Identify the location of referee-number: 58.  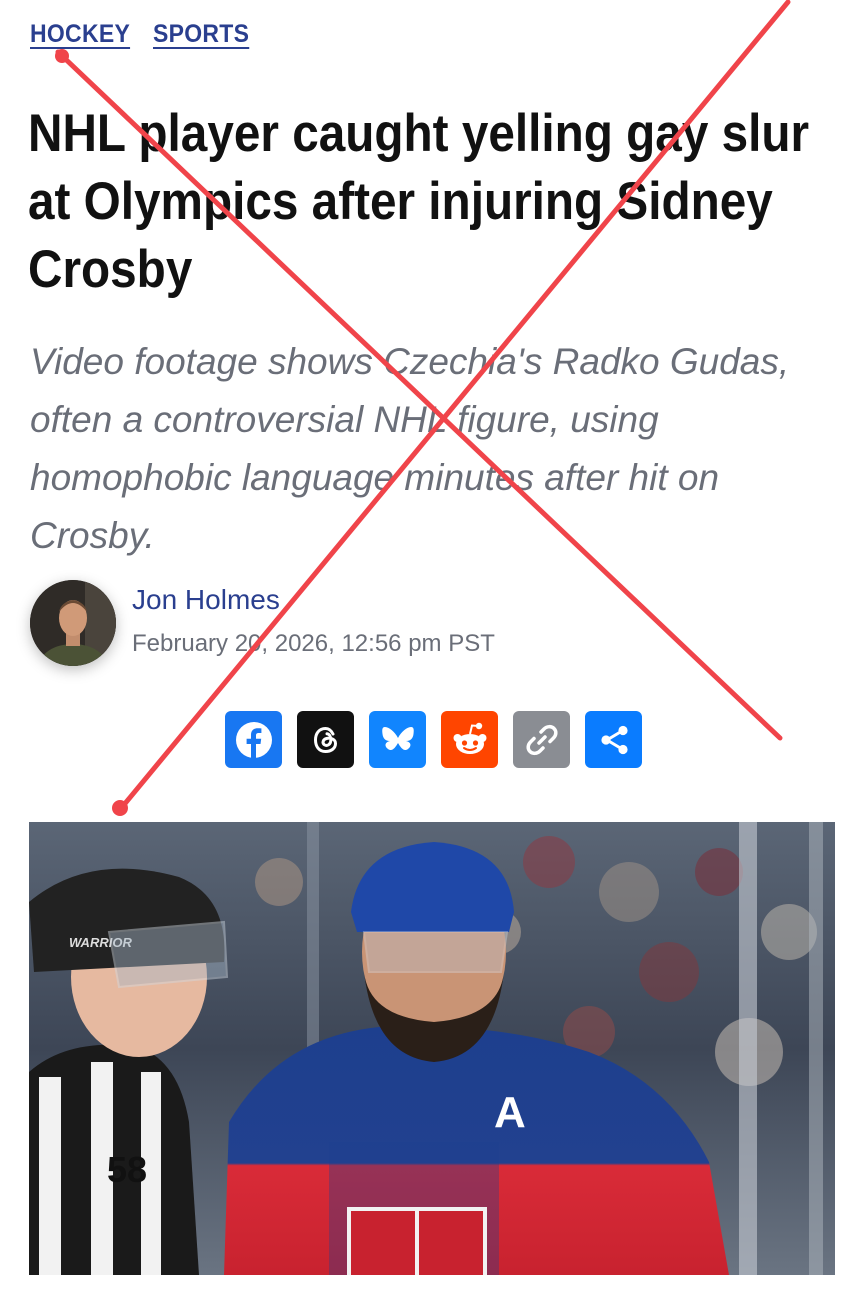
(127, 1169).